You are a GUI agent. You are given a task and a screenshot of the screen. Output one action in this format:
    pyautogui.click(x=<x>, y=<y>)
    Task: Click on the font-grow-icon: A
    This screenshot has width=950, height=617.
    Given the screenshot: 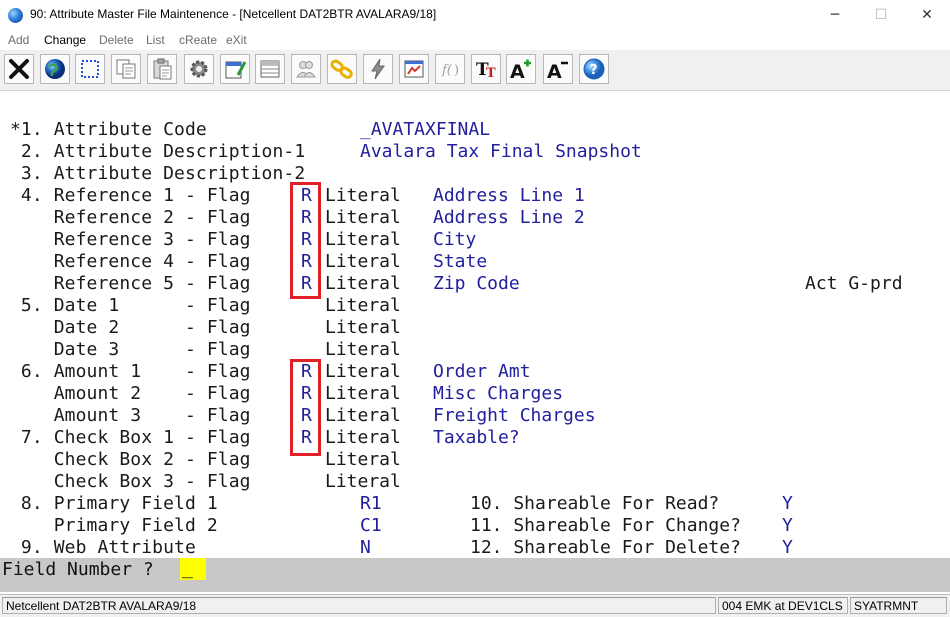 What is the action you would take?
    pyautogui.click(x=521, y=69)
    